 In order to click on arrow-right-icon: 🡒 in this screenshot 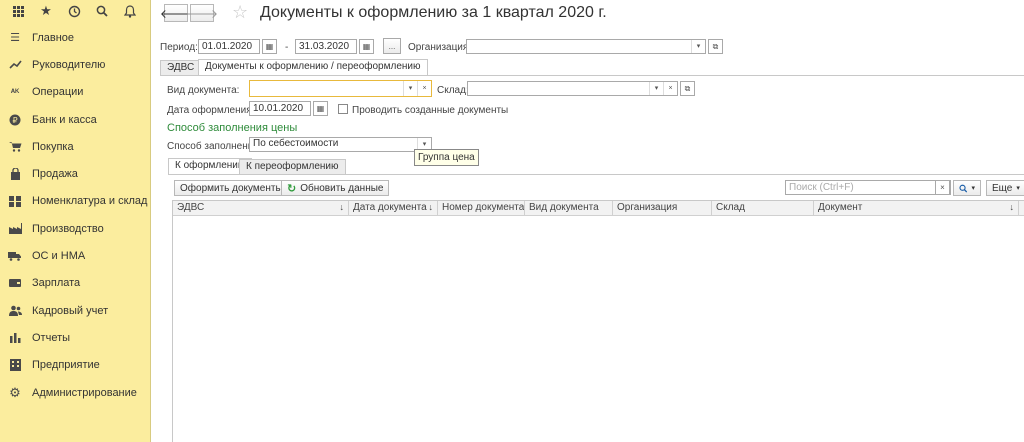, I will do `click(202, 13)`.